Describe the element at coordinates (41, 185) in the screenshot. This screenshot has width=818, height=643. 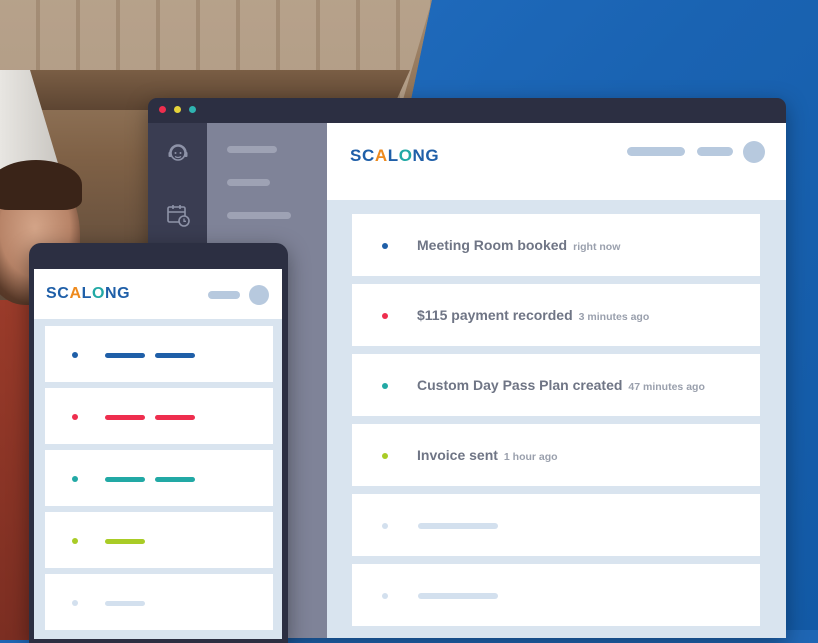
I see `person-hair` at that location.